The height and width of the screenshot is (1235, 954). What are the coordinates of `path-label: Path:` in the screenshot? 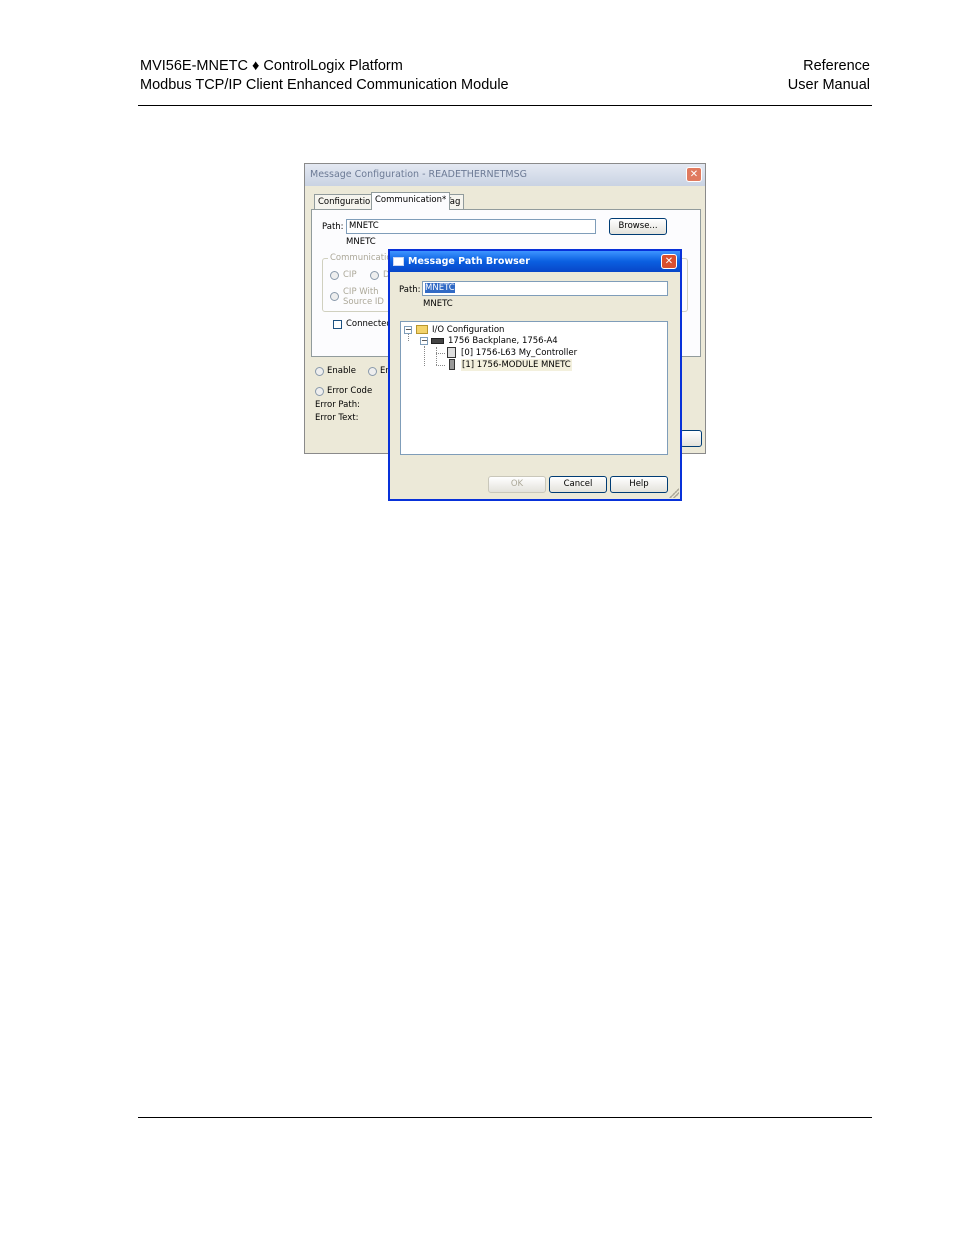 It's located at (333, 227).